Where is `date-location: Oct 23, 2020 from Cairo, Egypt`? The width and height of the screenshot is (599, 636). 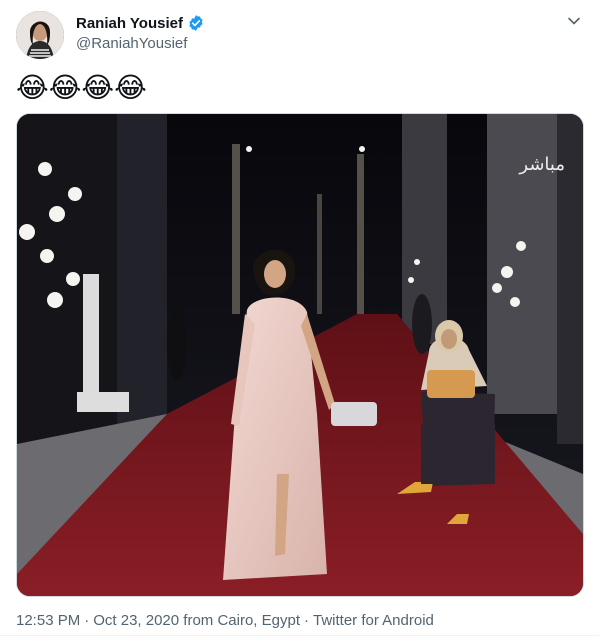 date-location: Oct 23, 2020 from Cairo, Egypt is located at coordinates (196, 620).